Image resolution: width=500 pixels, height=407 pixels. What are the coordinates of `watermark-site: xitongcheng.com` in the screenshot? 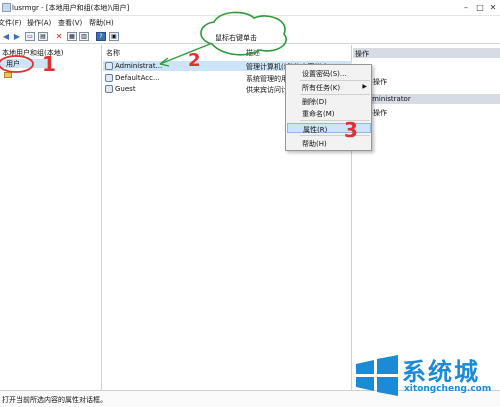 It's located at (448, 389).